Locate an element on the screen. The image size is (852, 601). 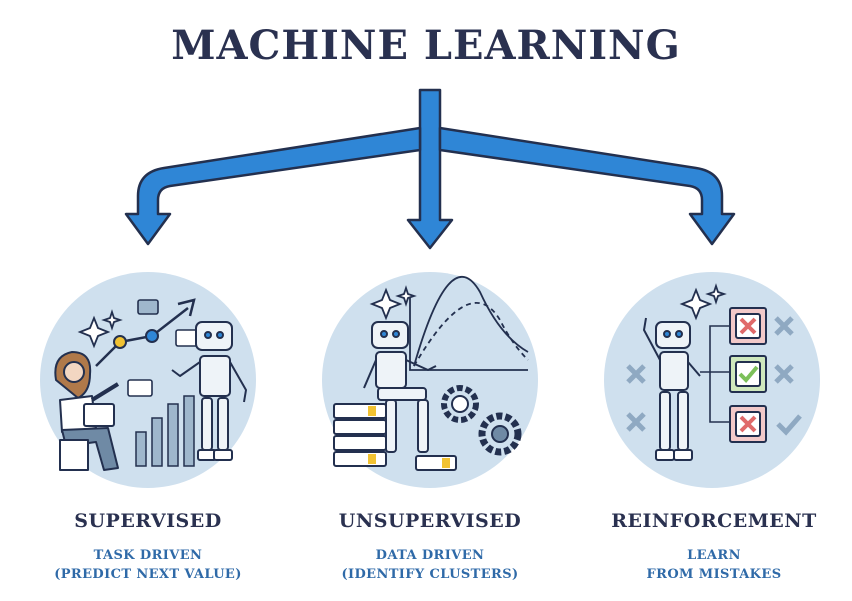
category-description: LEARN FROM MISTAKES is located at coordinates (714, 565).